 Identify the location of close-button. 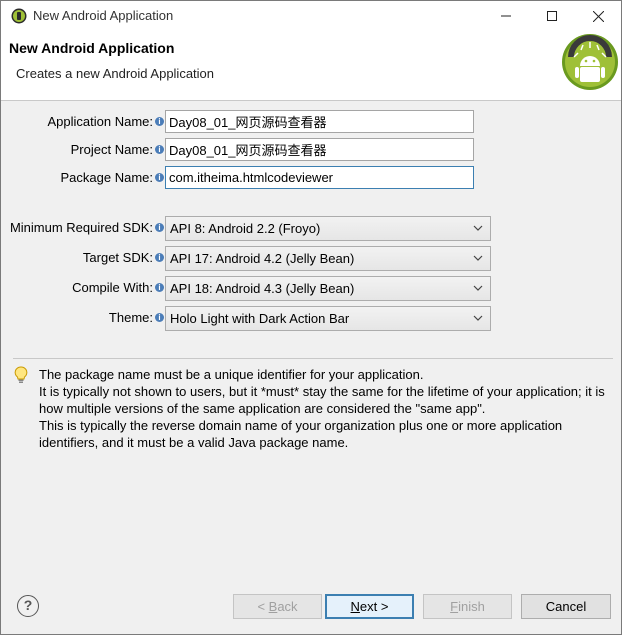
(598, 16).